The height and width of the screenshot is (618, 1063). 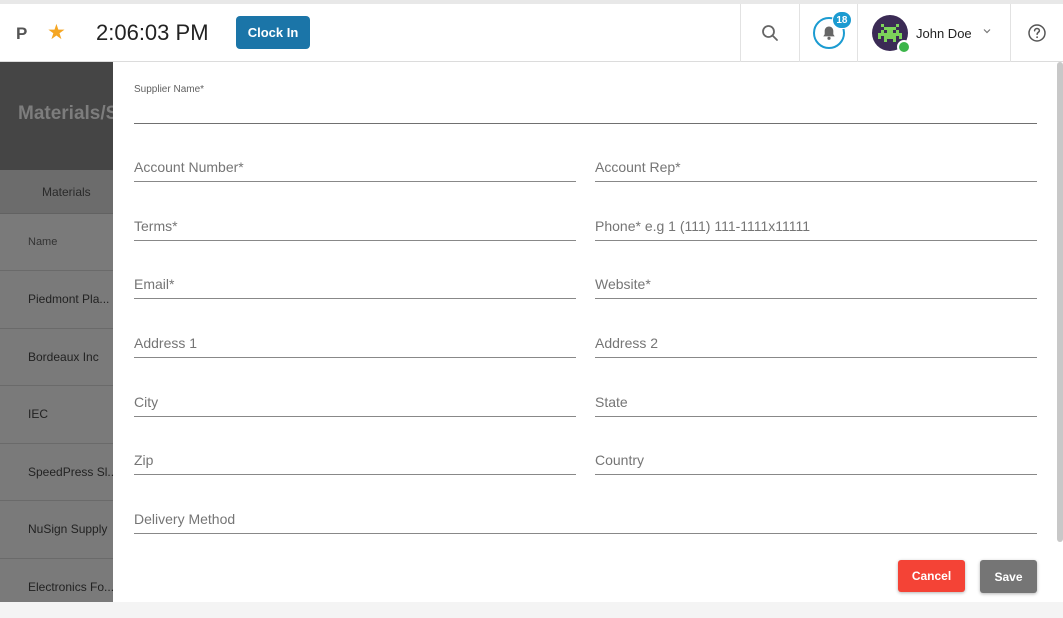 What do you see at coordinates (623, 284) in the screenshot?
I see `website-label: Website*` at bounding box center [623, 284].